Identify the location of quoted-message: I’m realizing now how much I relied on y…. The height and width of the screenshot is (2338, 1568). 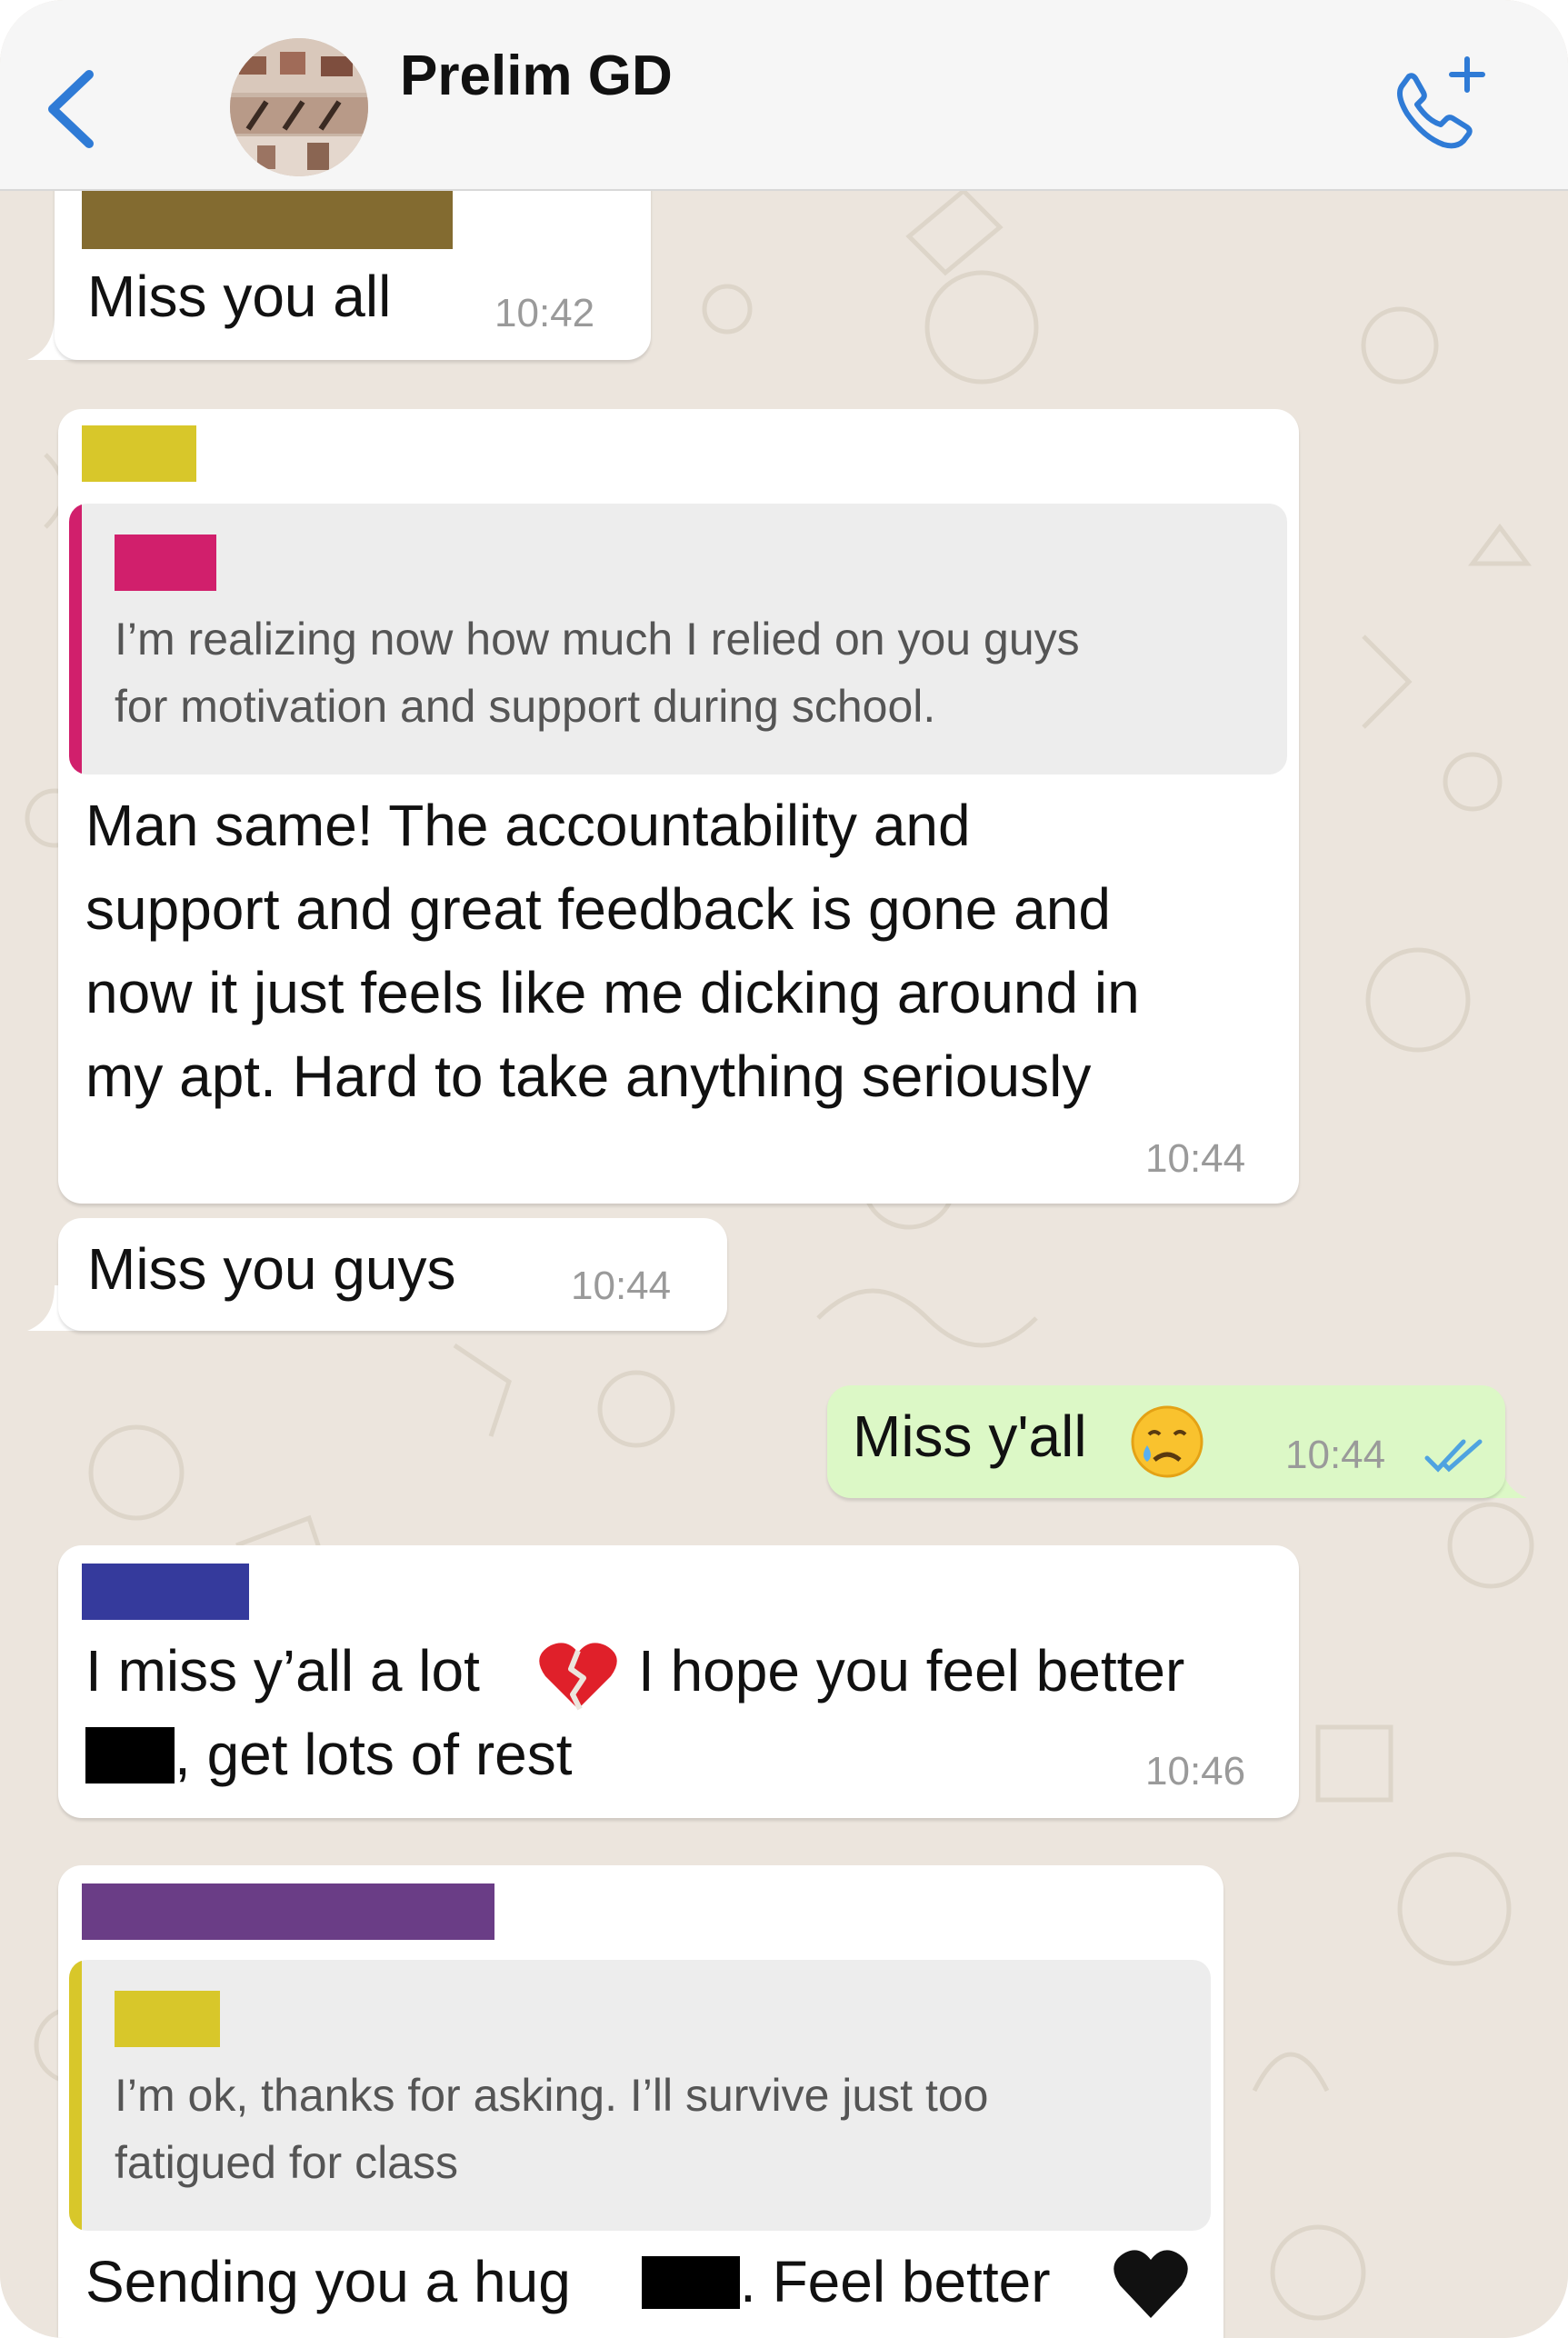
(678, 639).